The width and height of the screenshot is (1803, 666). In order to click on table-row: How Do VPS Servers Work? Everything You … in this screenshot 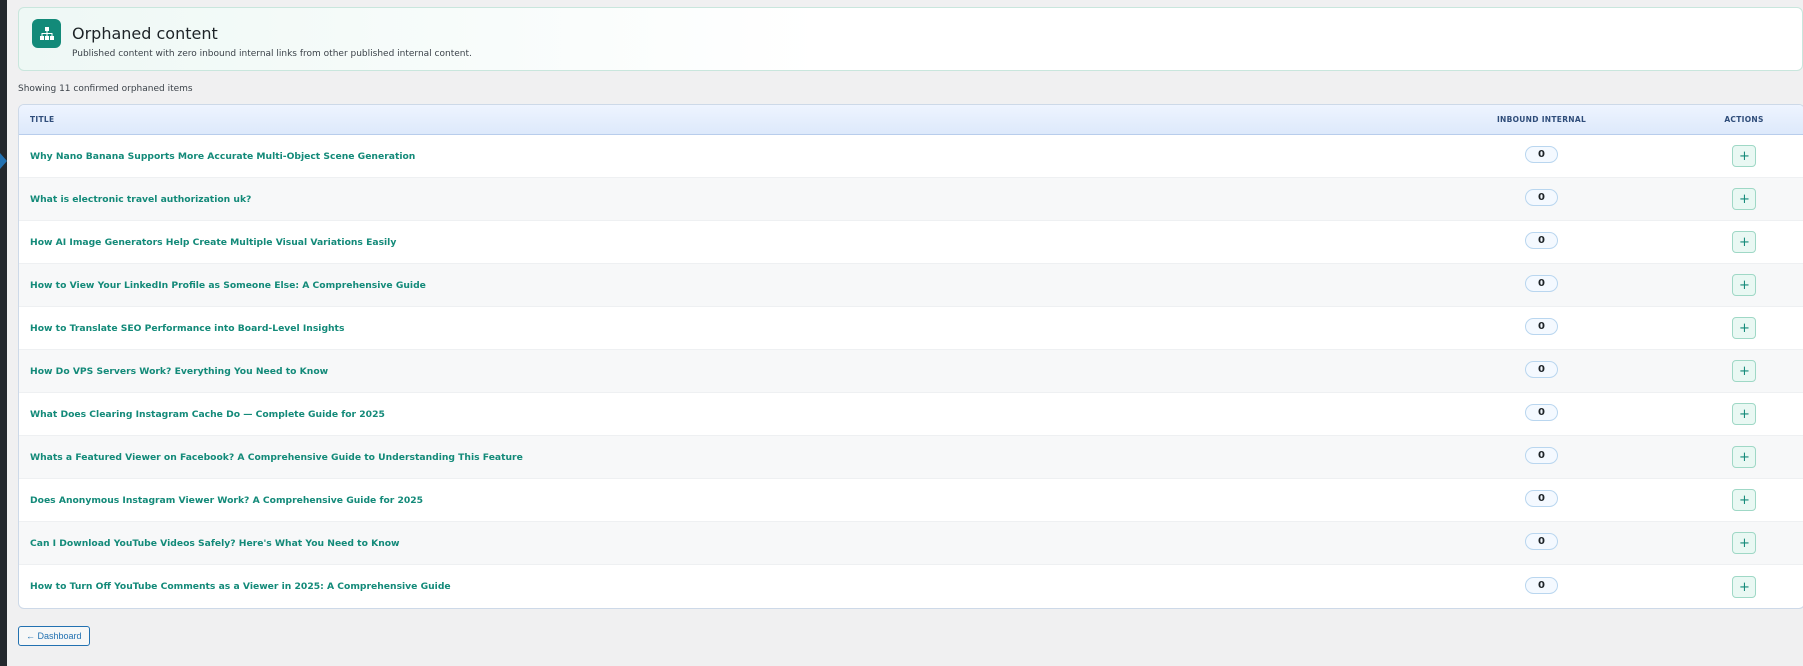, I will do `click(911, 371)`.